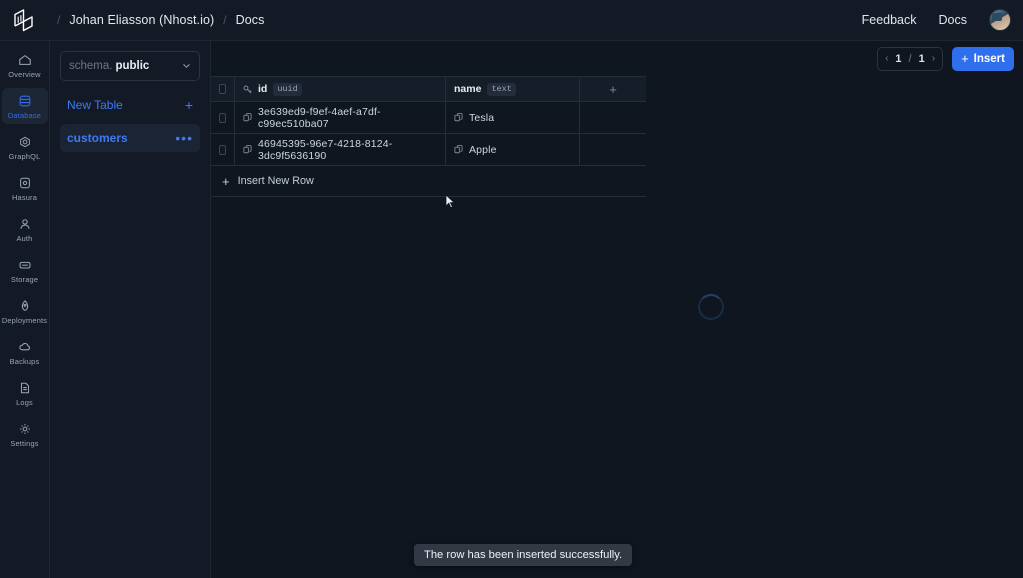 The height and width of the screenshot is (578, 1023). I want to click on insert-button: + Insert, so click(983, 58).